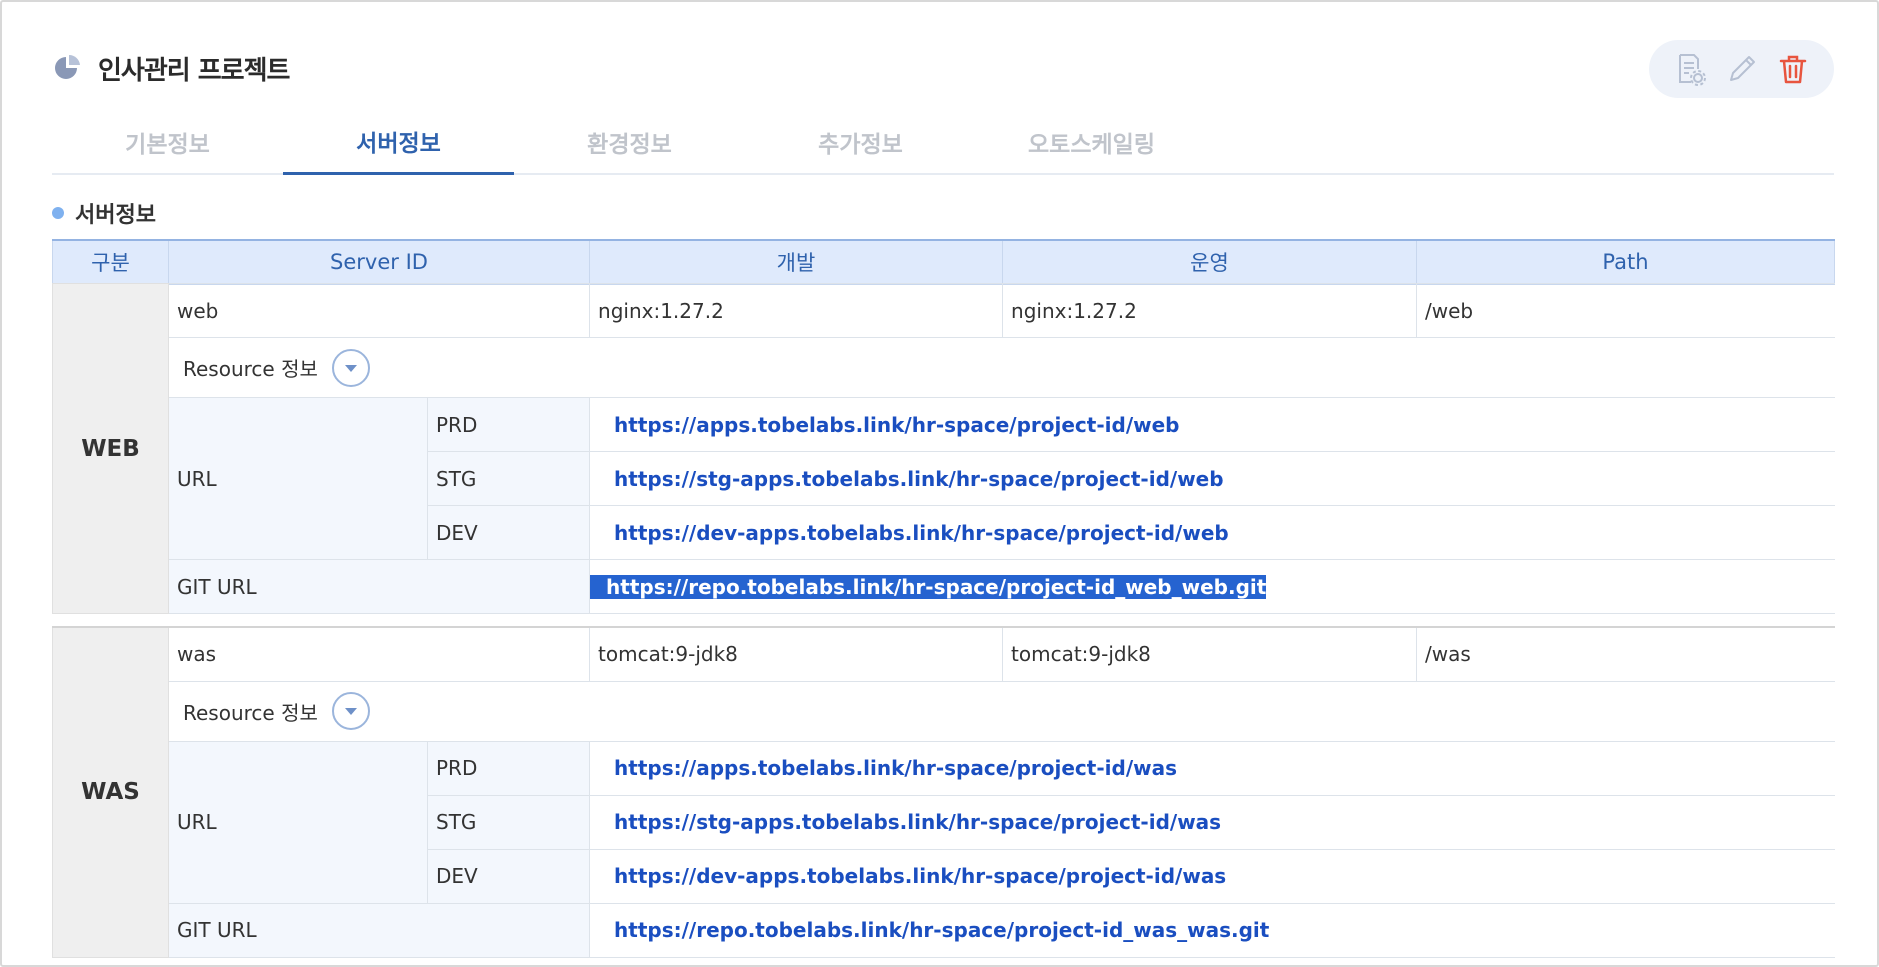  What do you see at coordinates (68, 68) in the screenshot?
I see `pie-chart-icon` at bounding box center [68, 68].